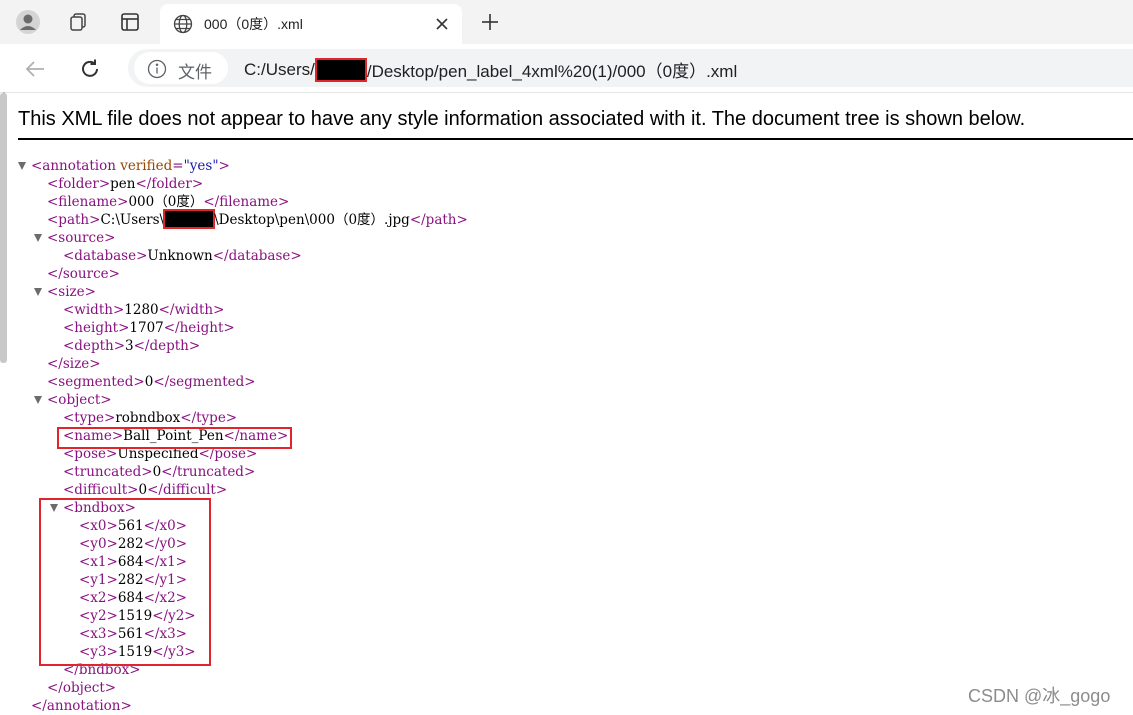 Image resolution: width=1133 pixels, height=715 pixels. What do you see at coordinates (253, 24) in the screenshot?
I see `tab-title: 000（0度）.xml` at bounding box center [253, 24].